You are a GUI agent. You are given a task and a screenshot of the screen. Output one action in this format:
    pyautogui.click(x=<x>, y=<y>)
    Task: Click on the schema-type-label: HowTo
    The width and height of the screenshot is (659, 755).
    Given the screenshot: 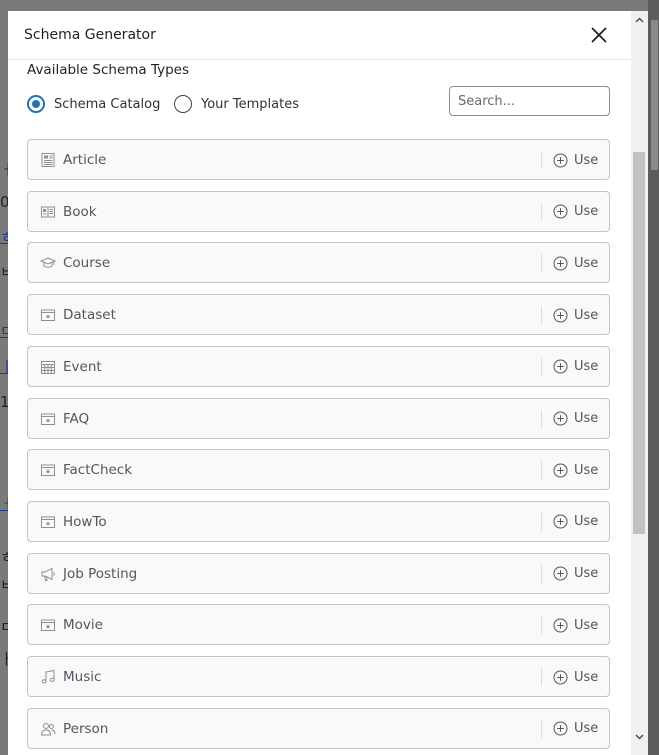 What is the action you would take?
    pyautogui.click(x=85, y=521)
    